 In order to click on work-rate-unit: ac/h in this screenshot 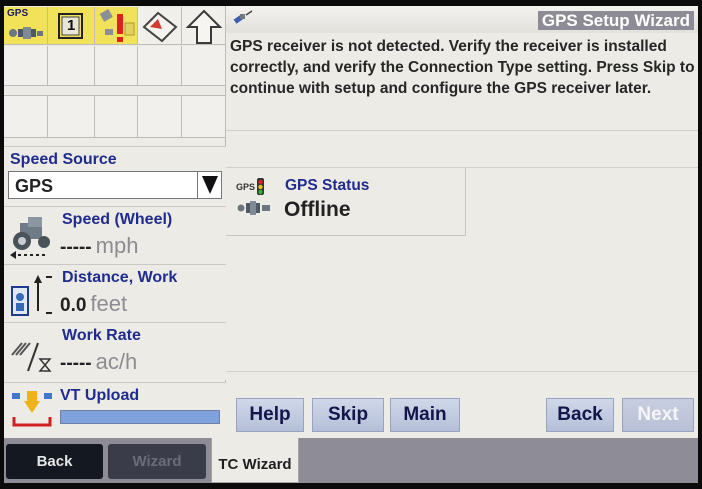, I will do `click(116, 361)`.